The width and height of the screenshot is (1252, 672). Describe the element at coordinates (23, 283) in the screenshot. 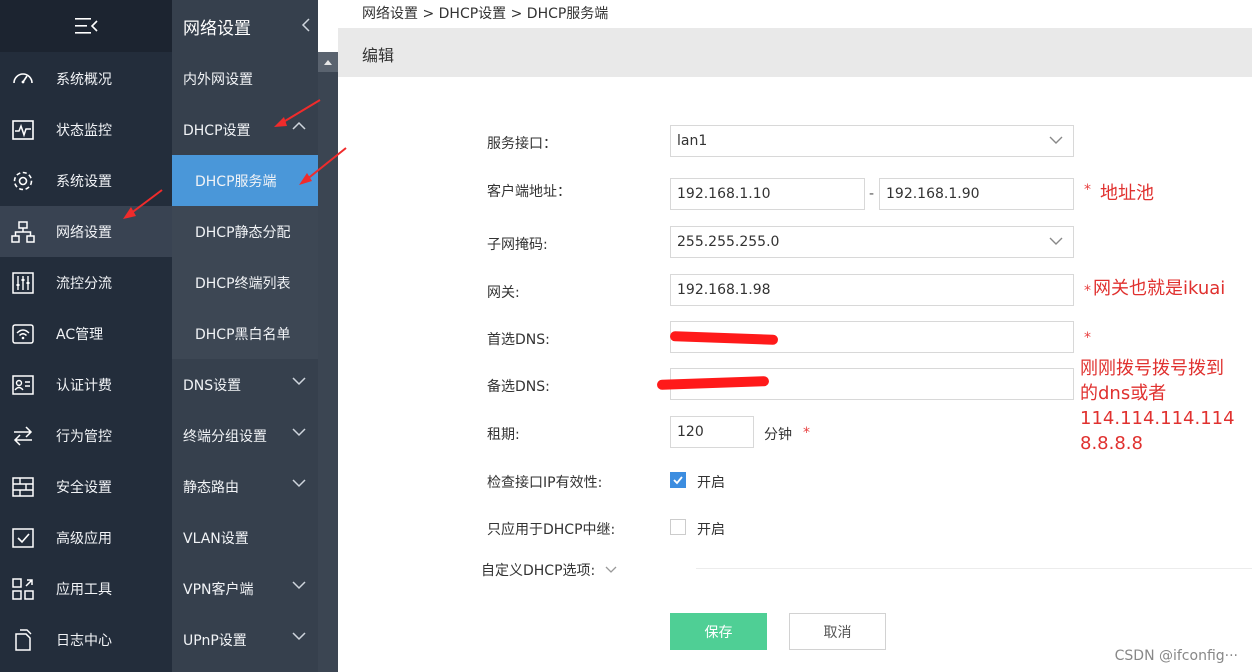

I see `sliders-icon` at that location.